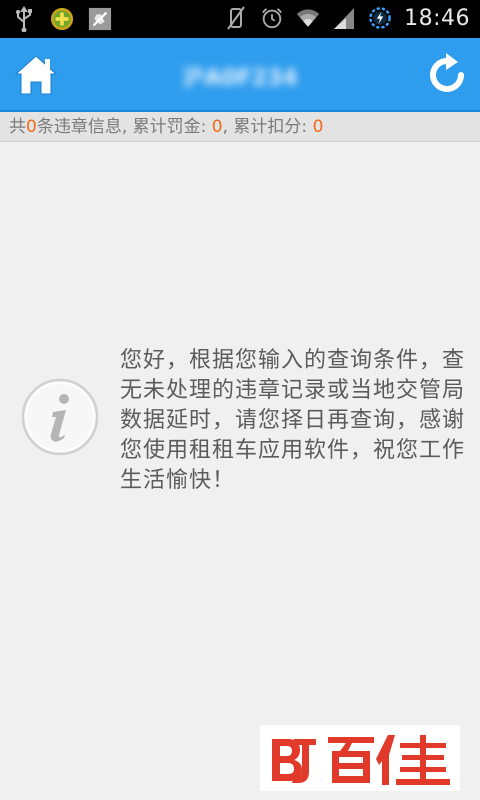 This screenshot has height=800, width=480. I want to click on home-icon, so click(36, 75).